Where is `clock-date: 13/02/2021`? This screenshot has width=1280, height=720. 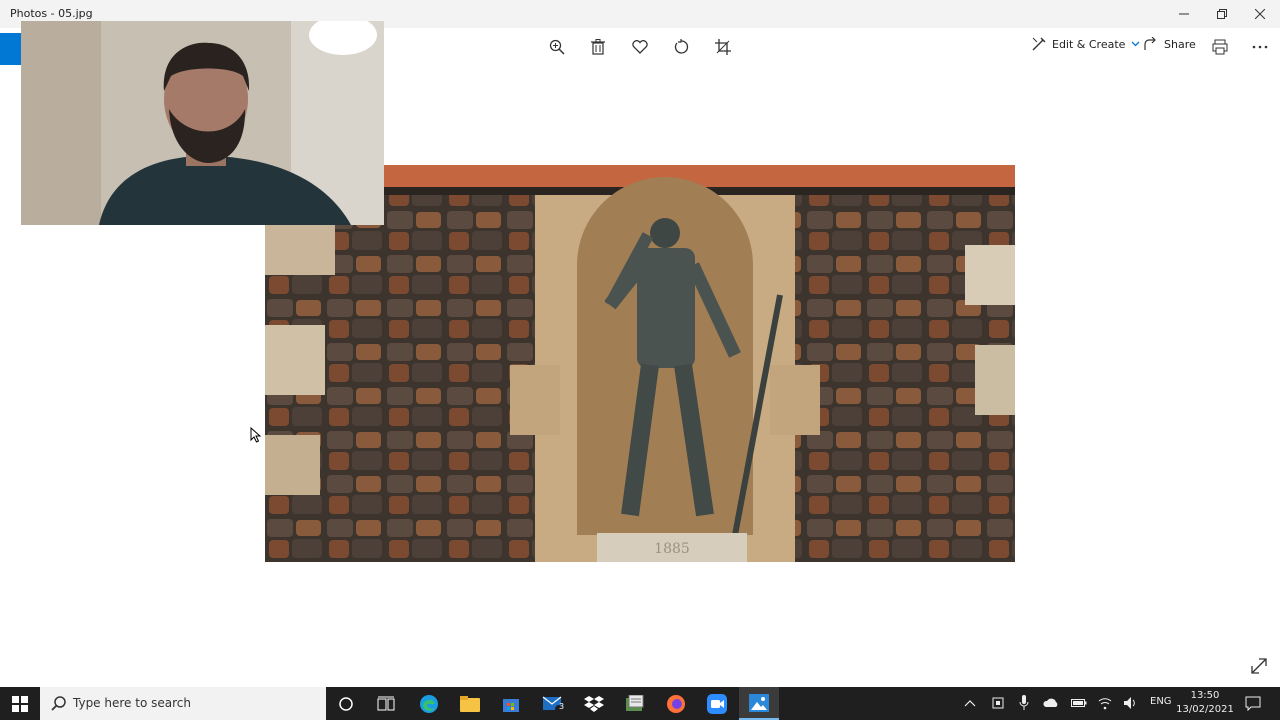 clock-date: 13/02/2021 is located at coordinates (1205, 709).